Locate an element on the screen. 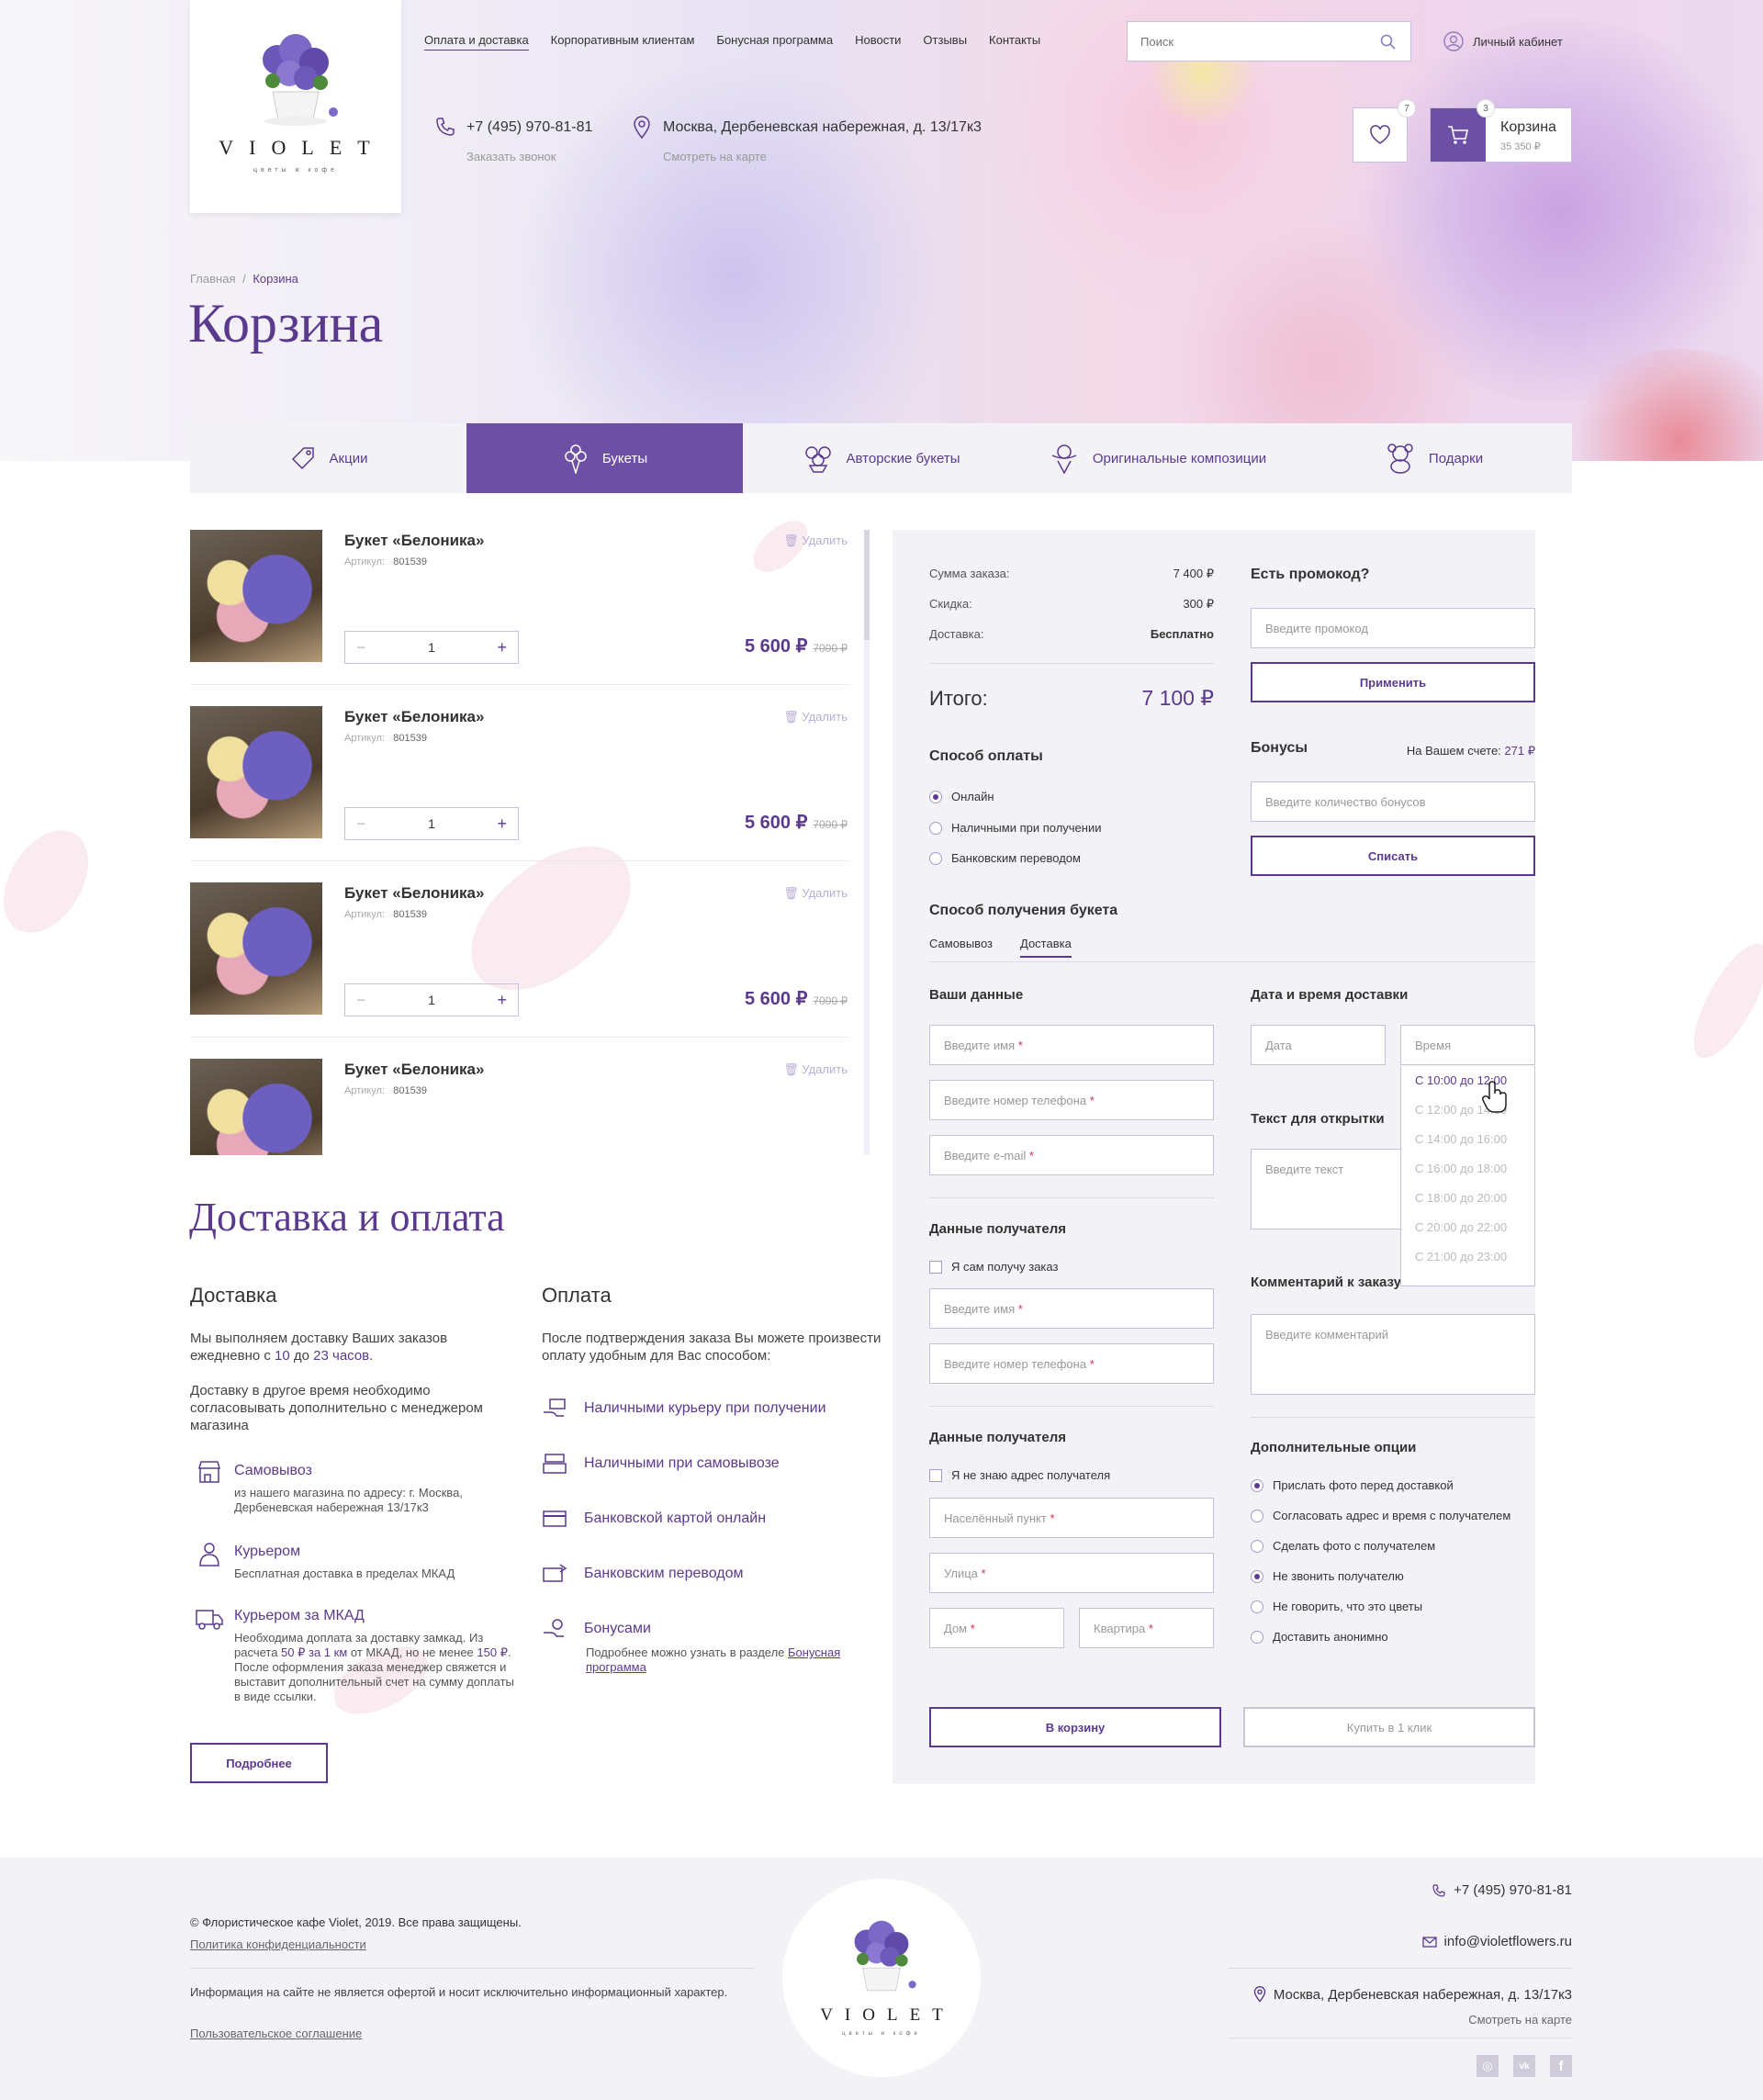 The width and height of the screenshot is (1763, 2100). user-agreement-link: Пользовательское соглашение is located at coordinates (276, 2033).